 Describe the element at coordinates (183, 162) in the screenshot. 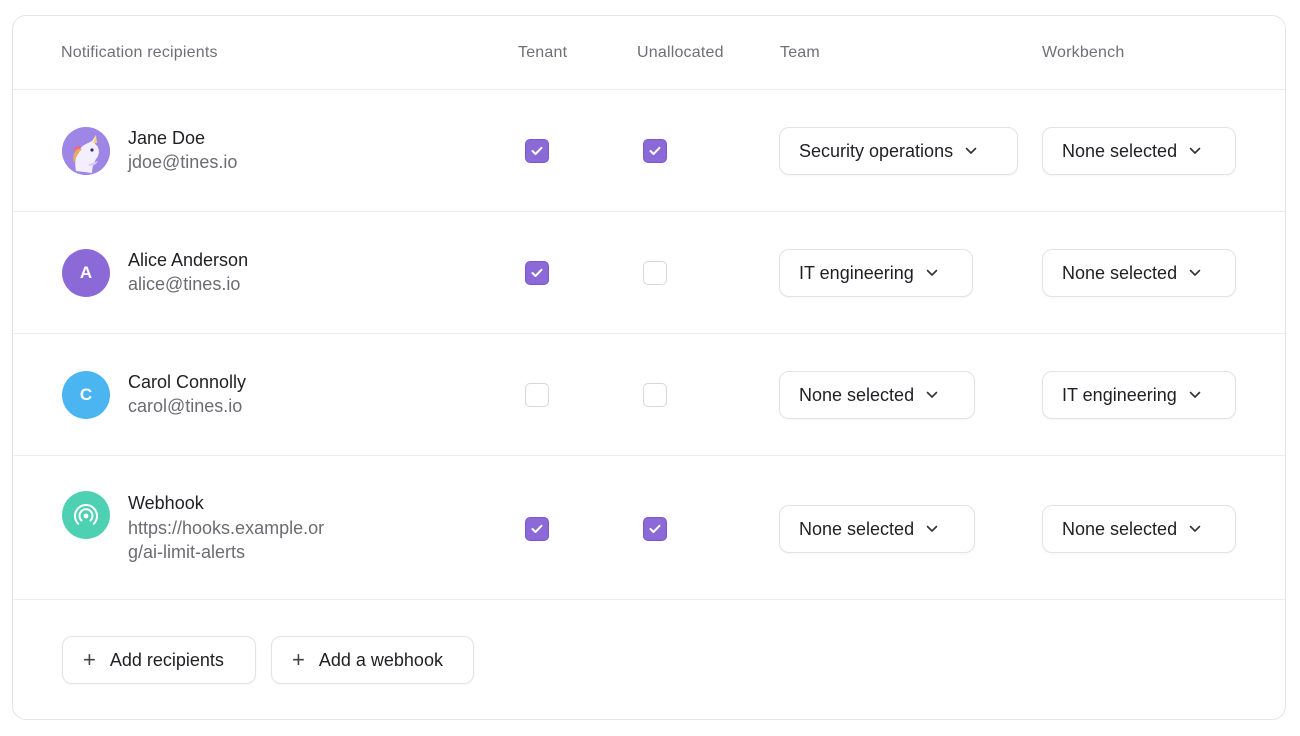

I see `recipient-email: jdoe@tines.io` at that location.